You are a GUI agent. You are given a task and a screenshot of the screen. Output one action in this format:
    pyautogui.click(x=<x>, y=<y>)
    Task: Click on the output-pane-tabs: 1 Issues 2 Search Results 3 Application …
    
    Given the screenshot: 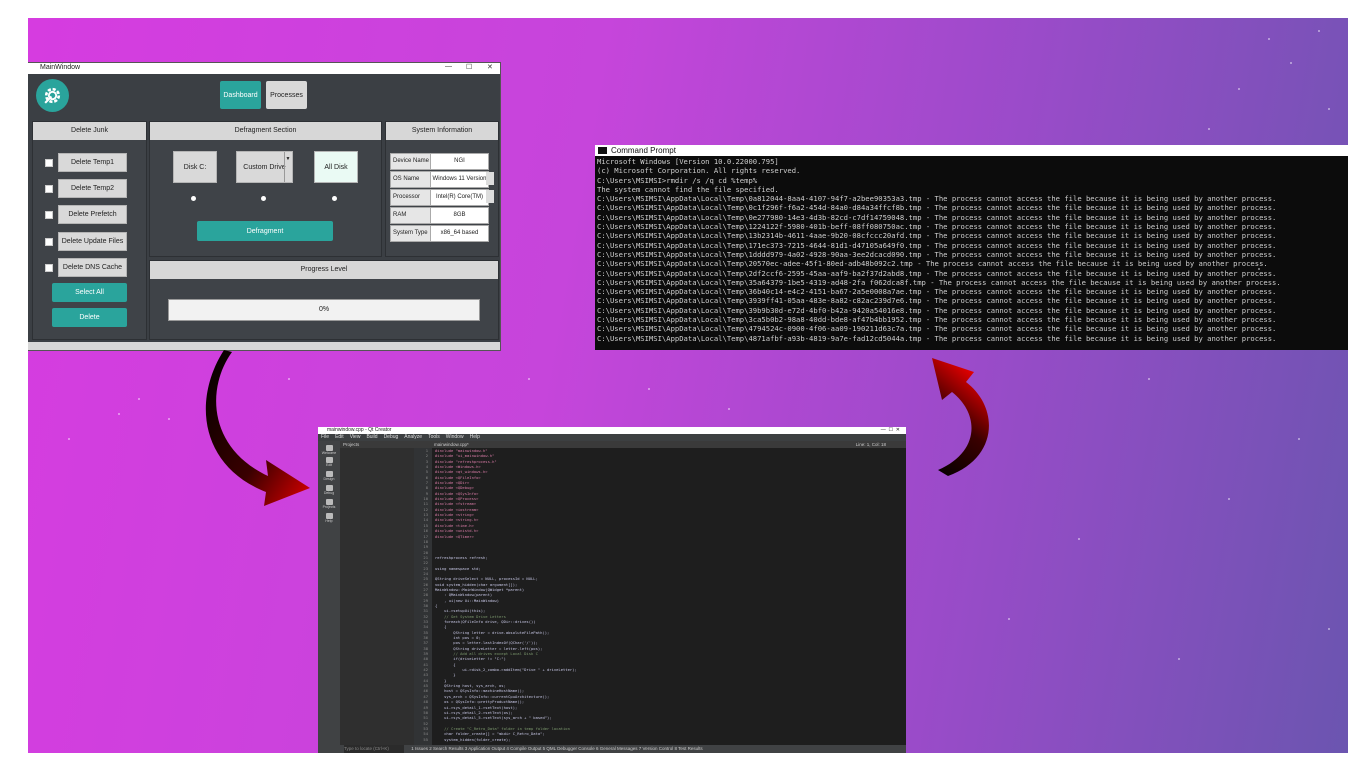 What is the action you would take?
    pyautogui.click(x=556, y=748)
    